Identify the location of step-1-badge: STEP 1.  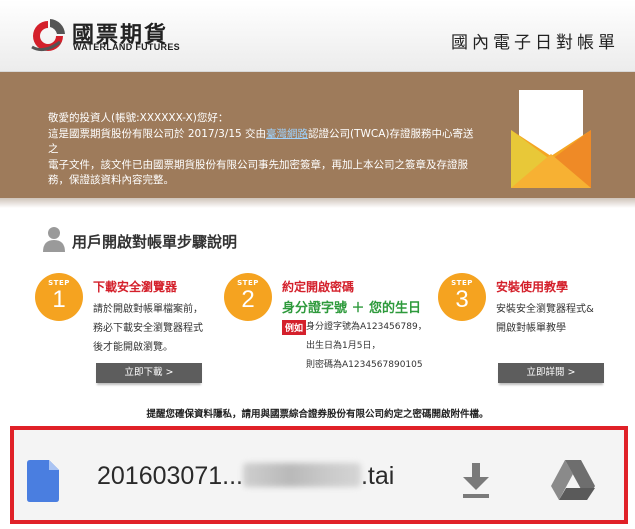
(59, 297).